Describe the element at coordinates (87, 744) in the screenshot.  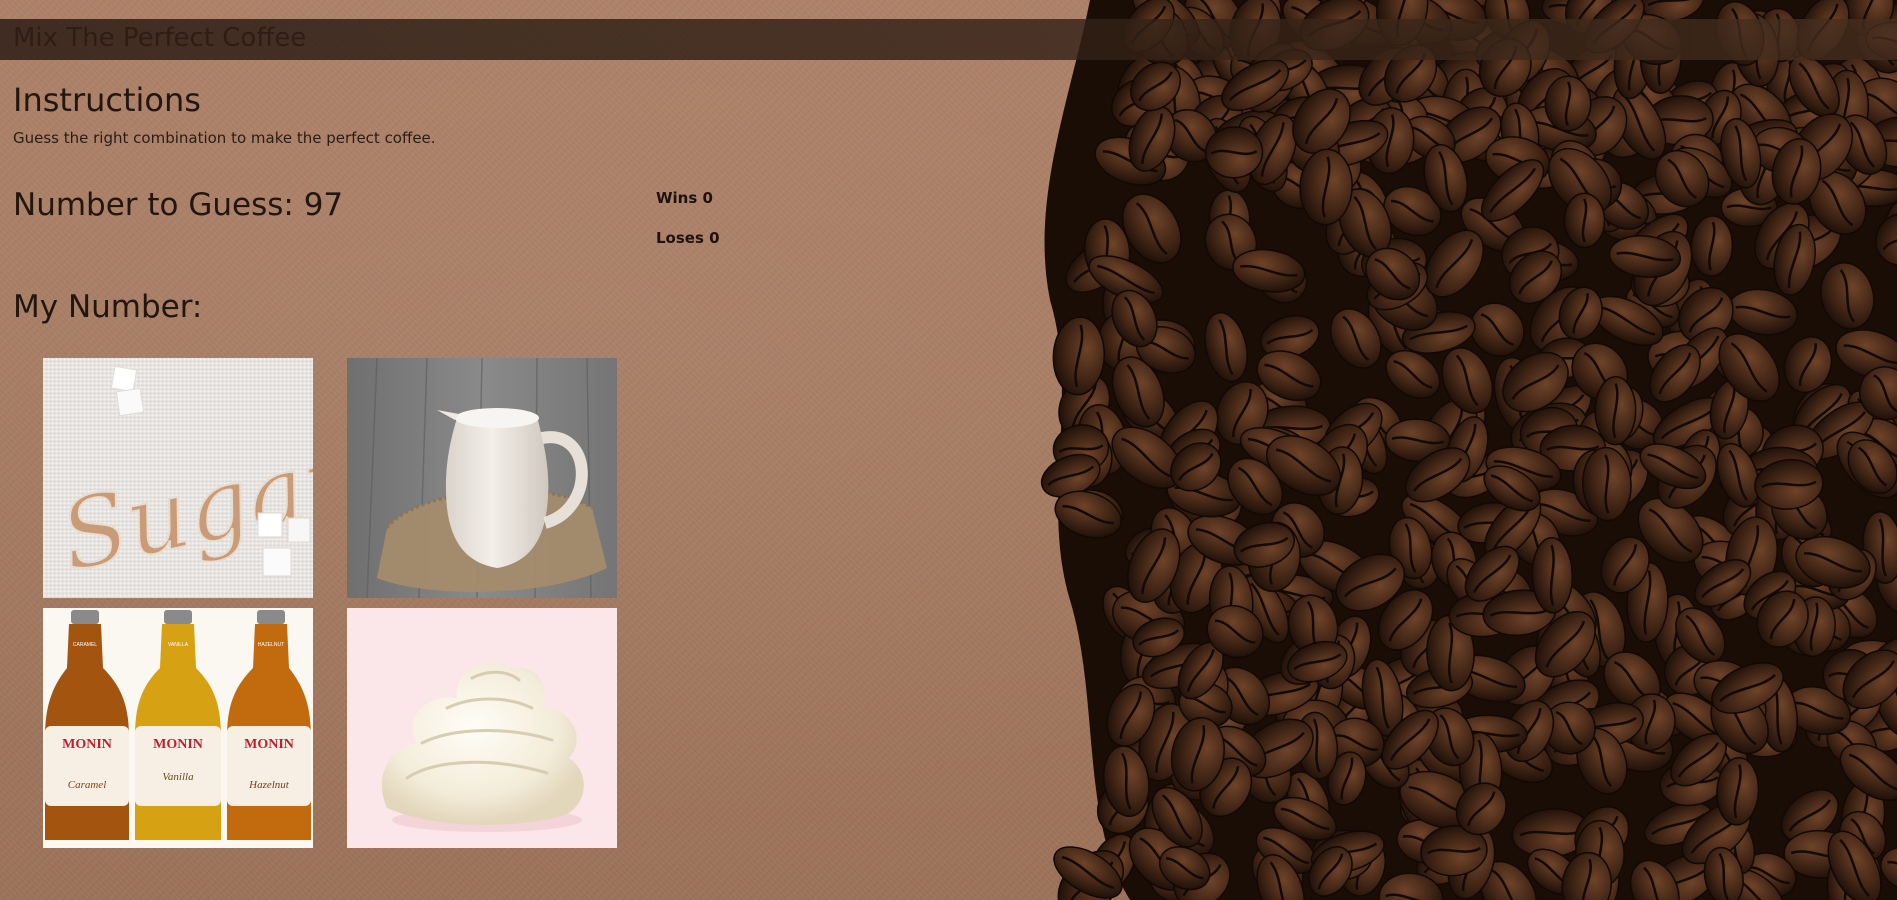
I see `syrup-brand-caramel: MONIN` at that location.